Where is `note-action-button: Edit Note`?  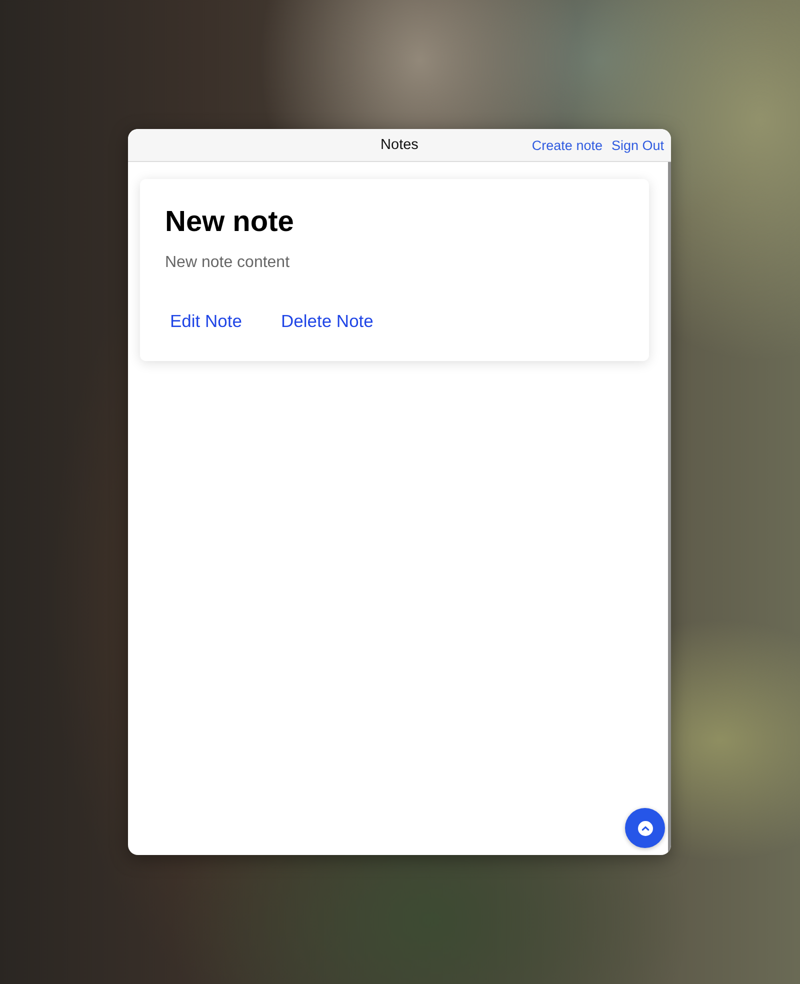 note-action-button: Edit Note is located at coordinates (206, 321).